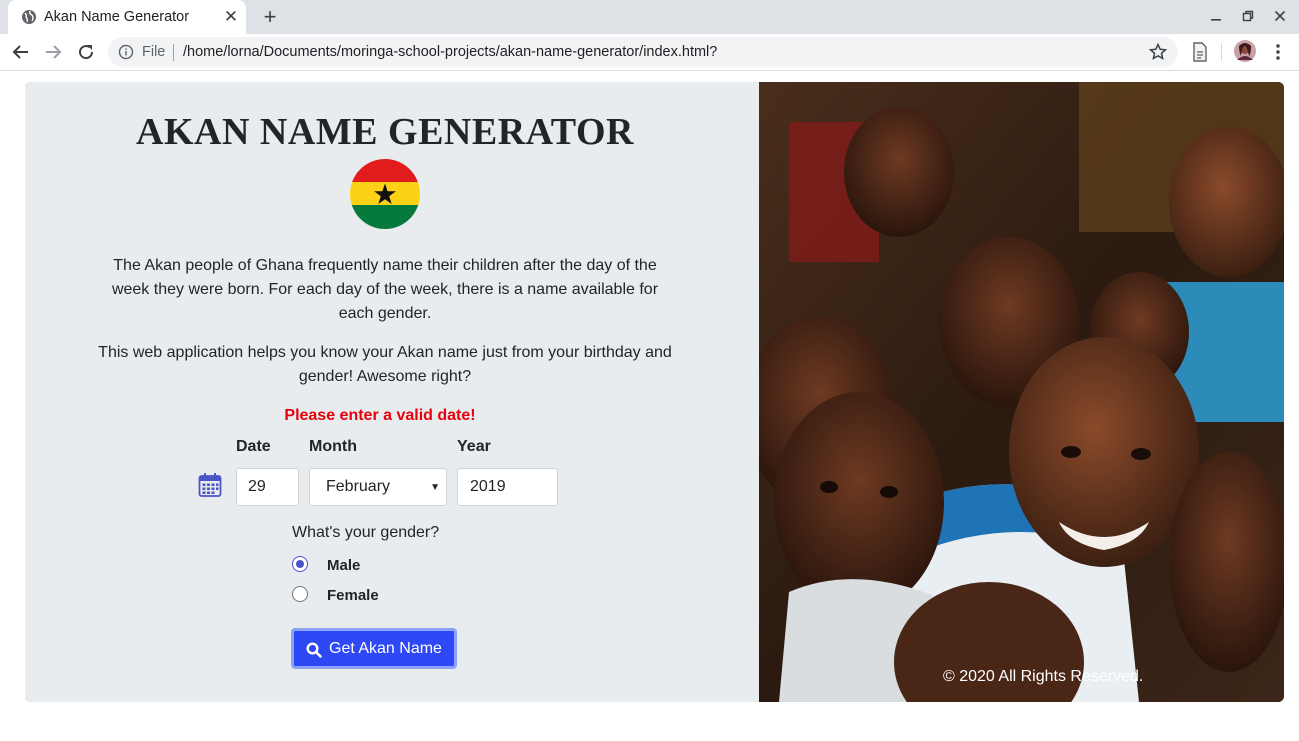 The width and height of the screenshot is (1299, 741). I want to click on browser-tab: Akan Name Generator ✕, so click(127, 17).